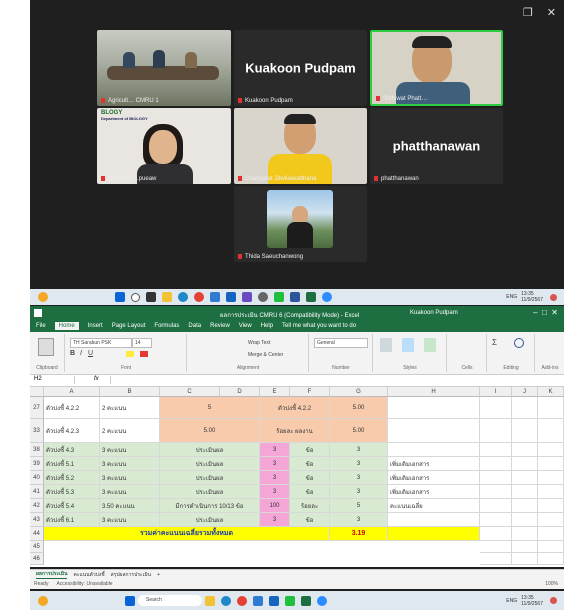  Describe the element at coordinates (130, 506) in the screenshot. I see `cell: 3.50 คะแนน` at that location.